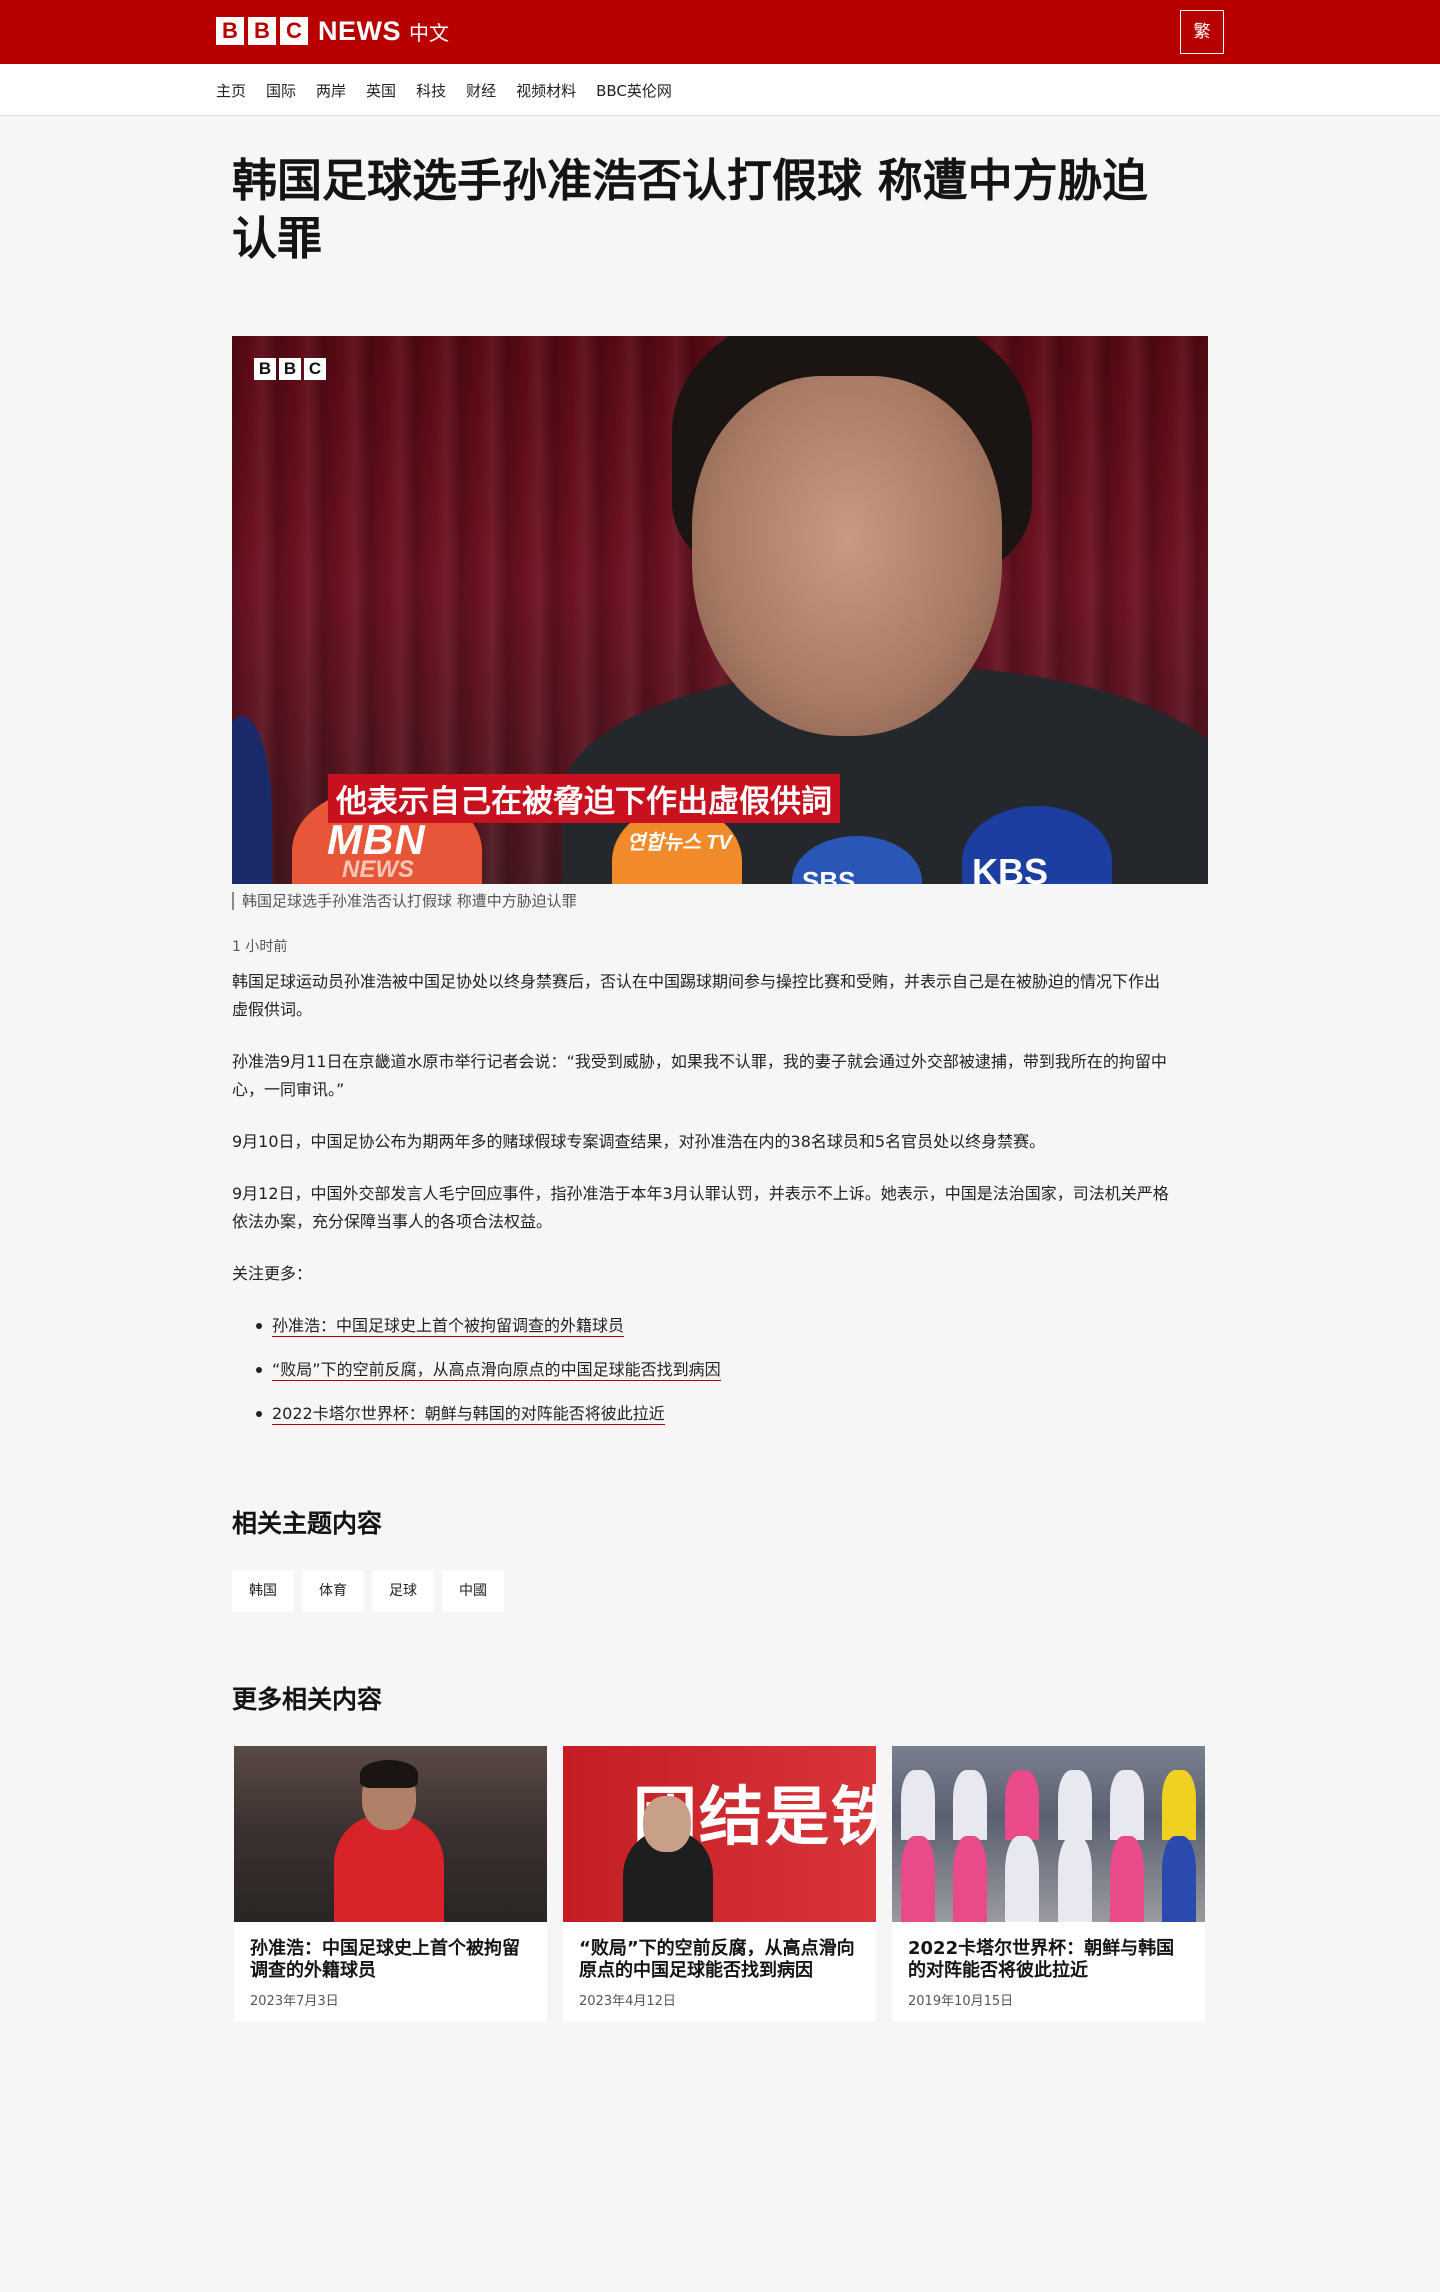 Image resolution: width=1440 pixels, height=2292 pixels. I want to click on article-timestamp: 1 小时前, so click(260, 947).